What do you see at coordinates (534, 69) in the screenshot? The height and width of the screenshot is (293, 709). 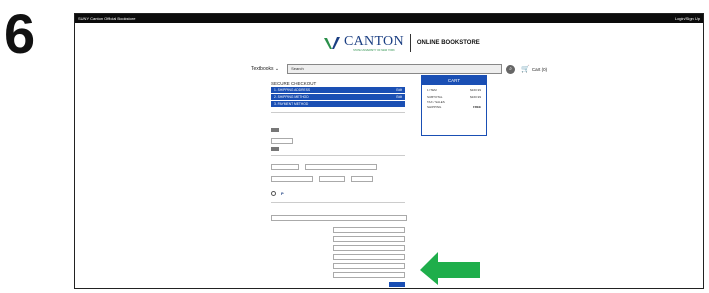 I see `cart-link: 🛒 Cart (0)` at bounding box center [534, 69].